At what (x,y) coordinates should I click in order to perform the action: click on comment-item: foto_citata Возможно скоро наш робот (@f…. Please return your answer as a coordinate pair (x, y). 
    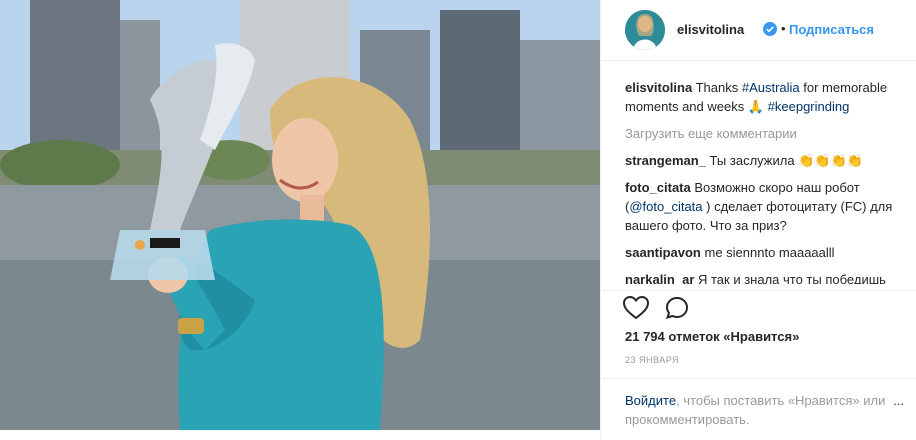
    Looking at the image, I should click on (765, 206).